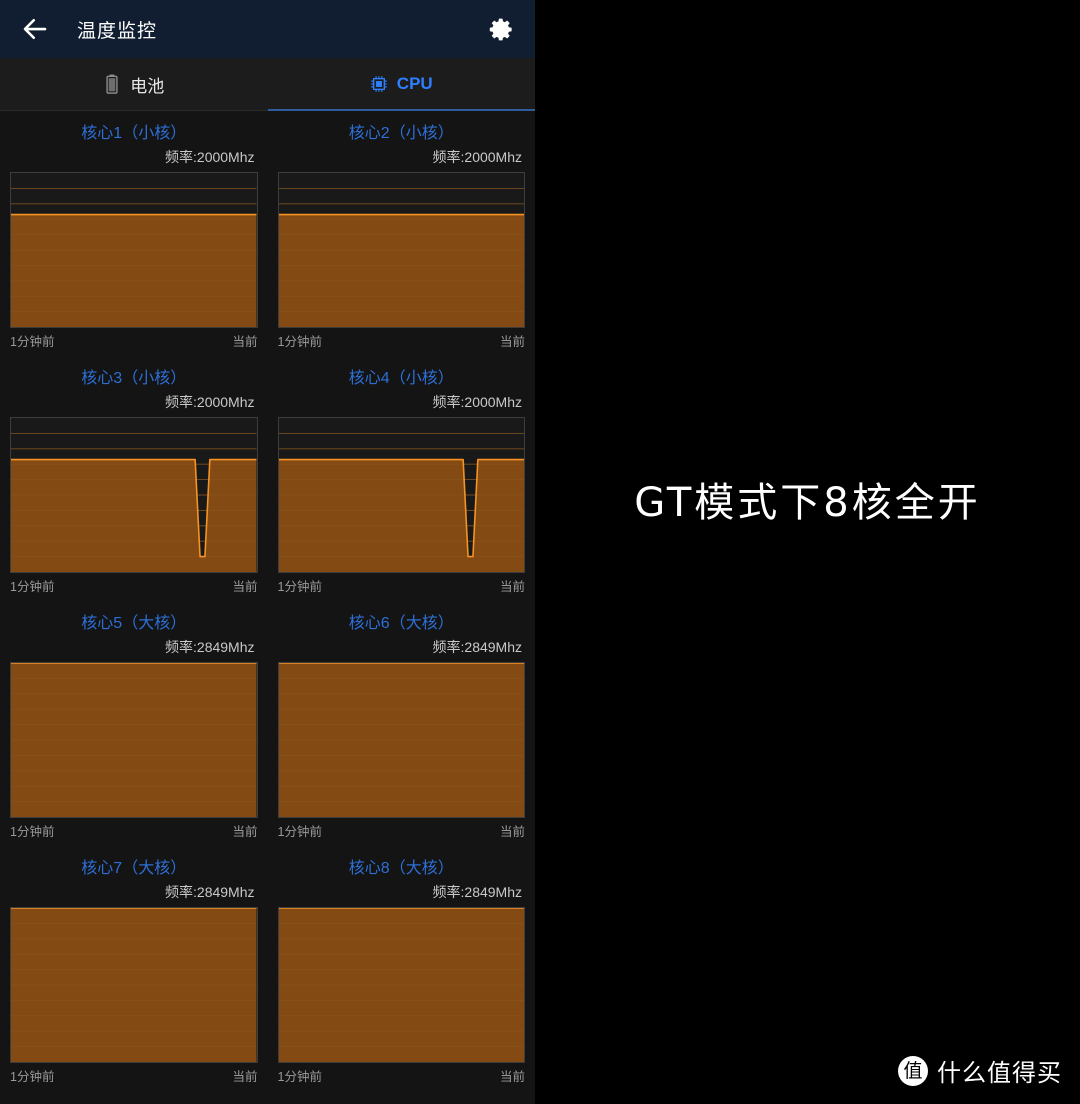 The height and width of the screenshot is (1104, 1080). Describe the element at coordinates (112, 84) in the screenshot. I see `battery-icon` at that location.